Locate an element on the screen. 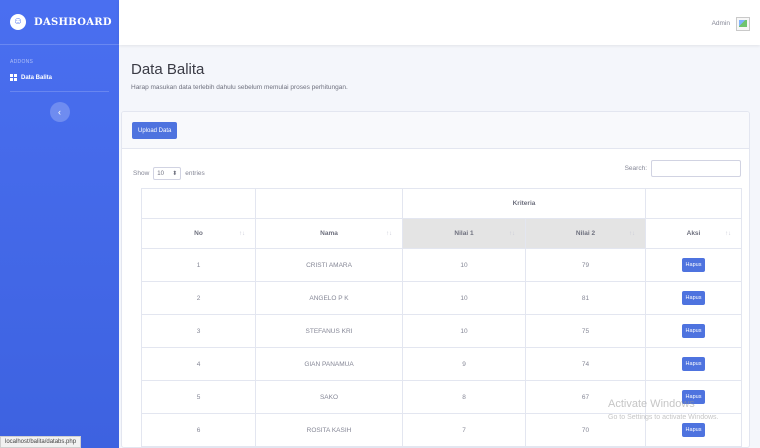 The width and height of the screenshot is (760, 448). smile-icon: ☺ is located at coordinates (18, 22).